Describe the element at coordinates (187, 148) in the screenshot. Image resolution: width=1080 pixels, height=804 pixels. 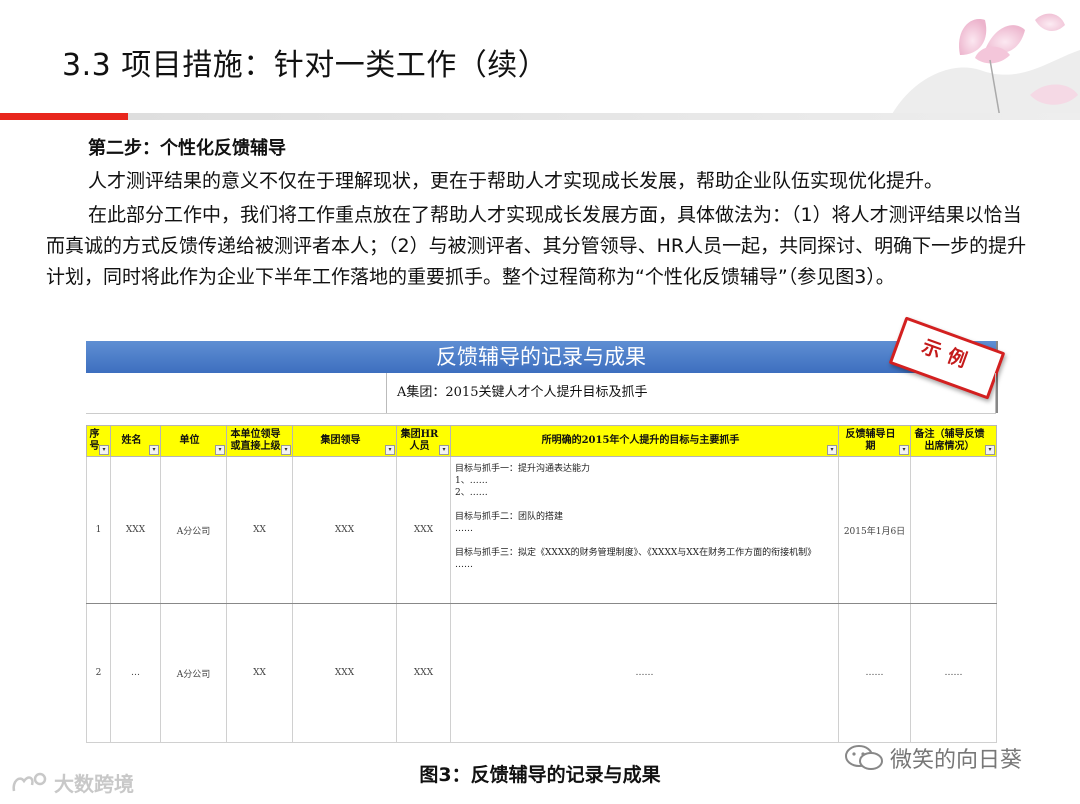
I see `step-heading: 第二步：个性化反馈辅导` at that location.